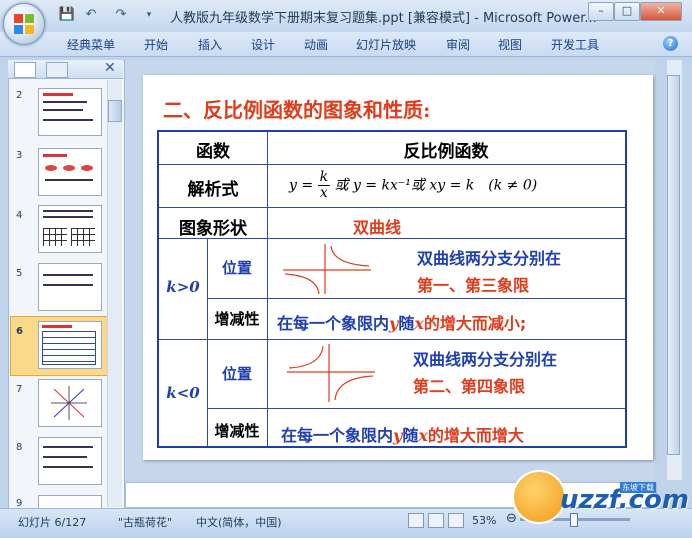 The image size is (692, 538). What do you see at coordinates (510, 44) in the screenshot?
I see `tab-view: 视图` at bounding box center [510, 44].